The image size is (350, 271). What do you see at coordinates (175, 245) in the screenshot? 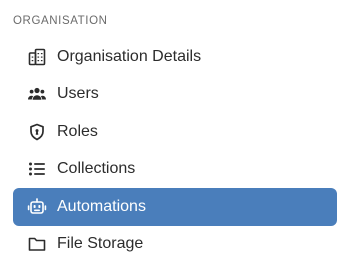
I see `sidebar-item-file-storage: File Storage` at bounding box center [175, 245].